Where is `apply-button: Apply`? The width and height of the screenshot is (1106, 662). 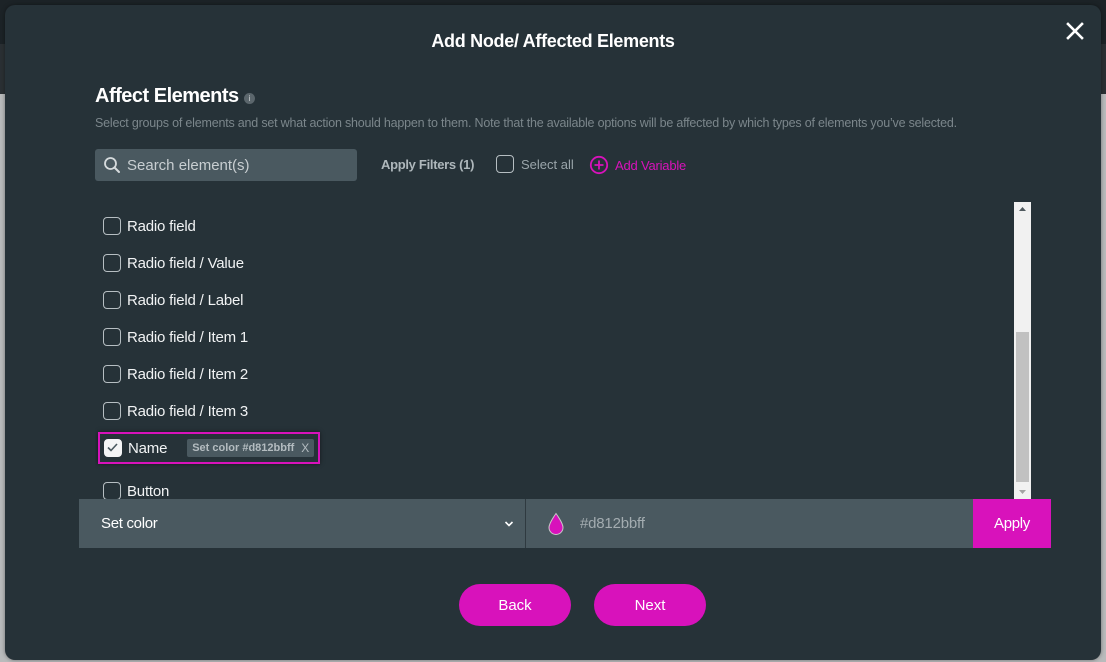 apply-button: Apply is located at coordinates (1012, 523).